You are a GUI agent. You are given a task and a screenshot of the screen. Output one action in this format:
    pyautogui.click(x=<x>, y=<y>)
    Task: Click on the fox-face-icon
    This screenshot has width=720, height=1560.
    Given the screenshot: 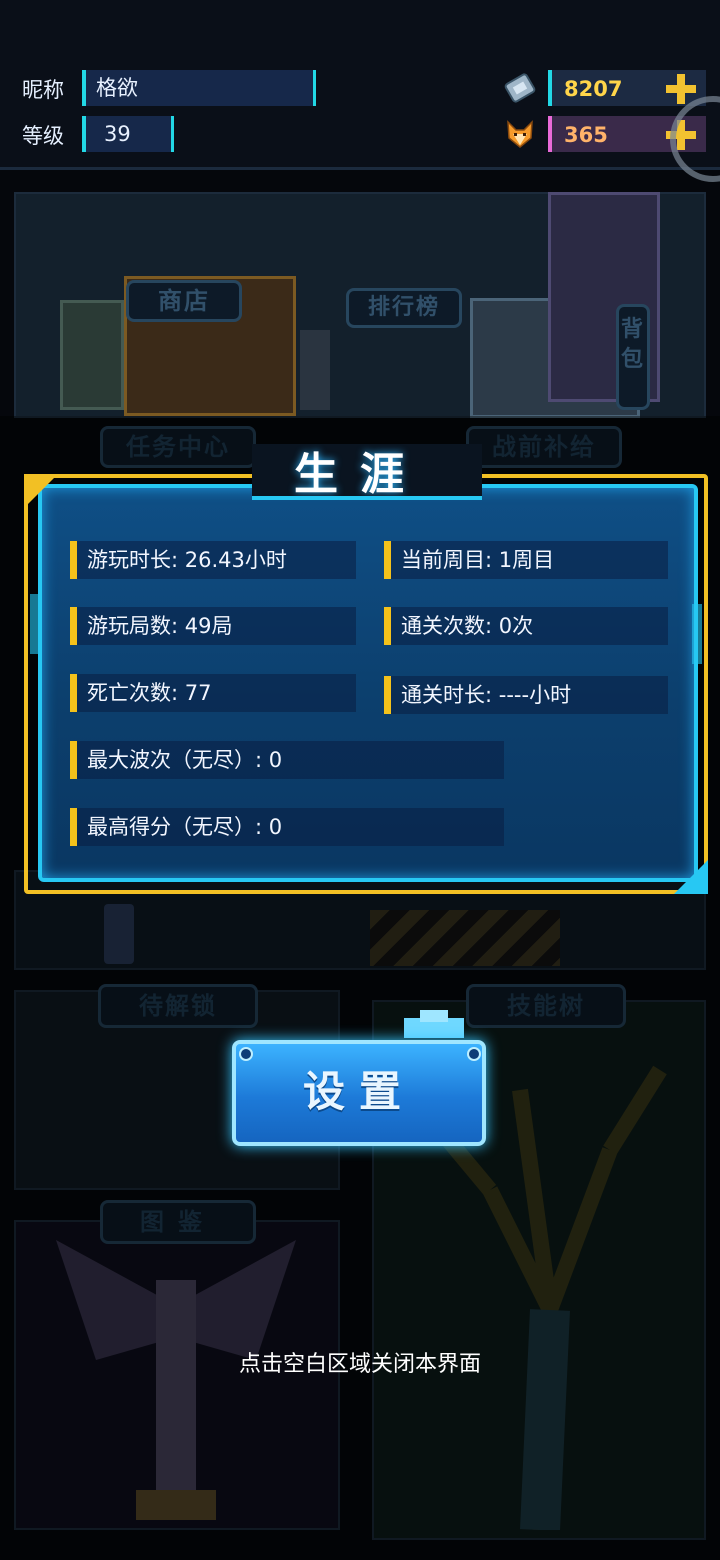 What is the action you would take?
    pyautogui.click(x=520, y=134)
    